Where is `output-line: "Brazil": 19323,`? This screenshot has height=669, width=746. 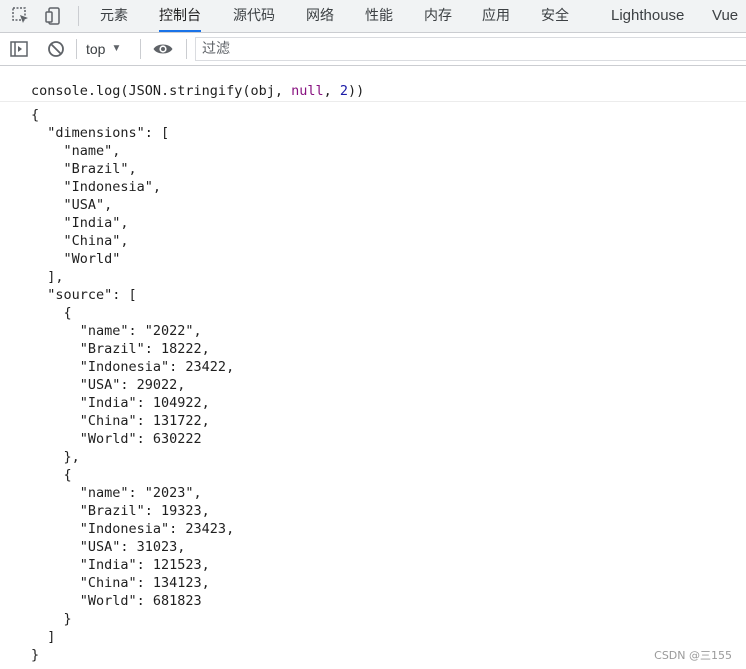
output-line: "Brazil": 19323, is located at coordinates (120, 511).